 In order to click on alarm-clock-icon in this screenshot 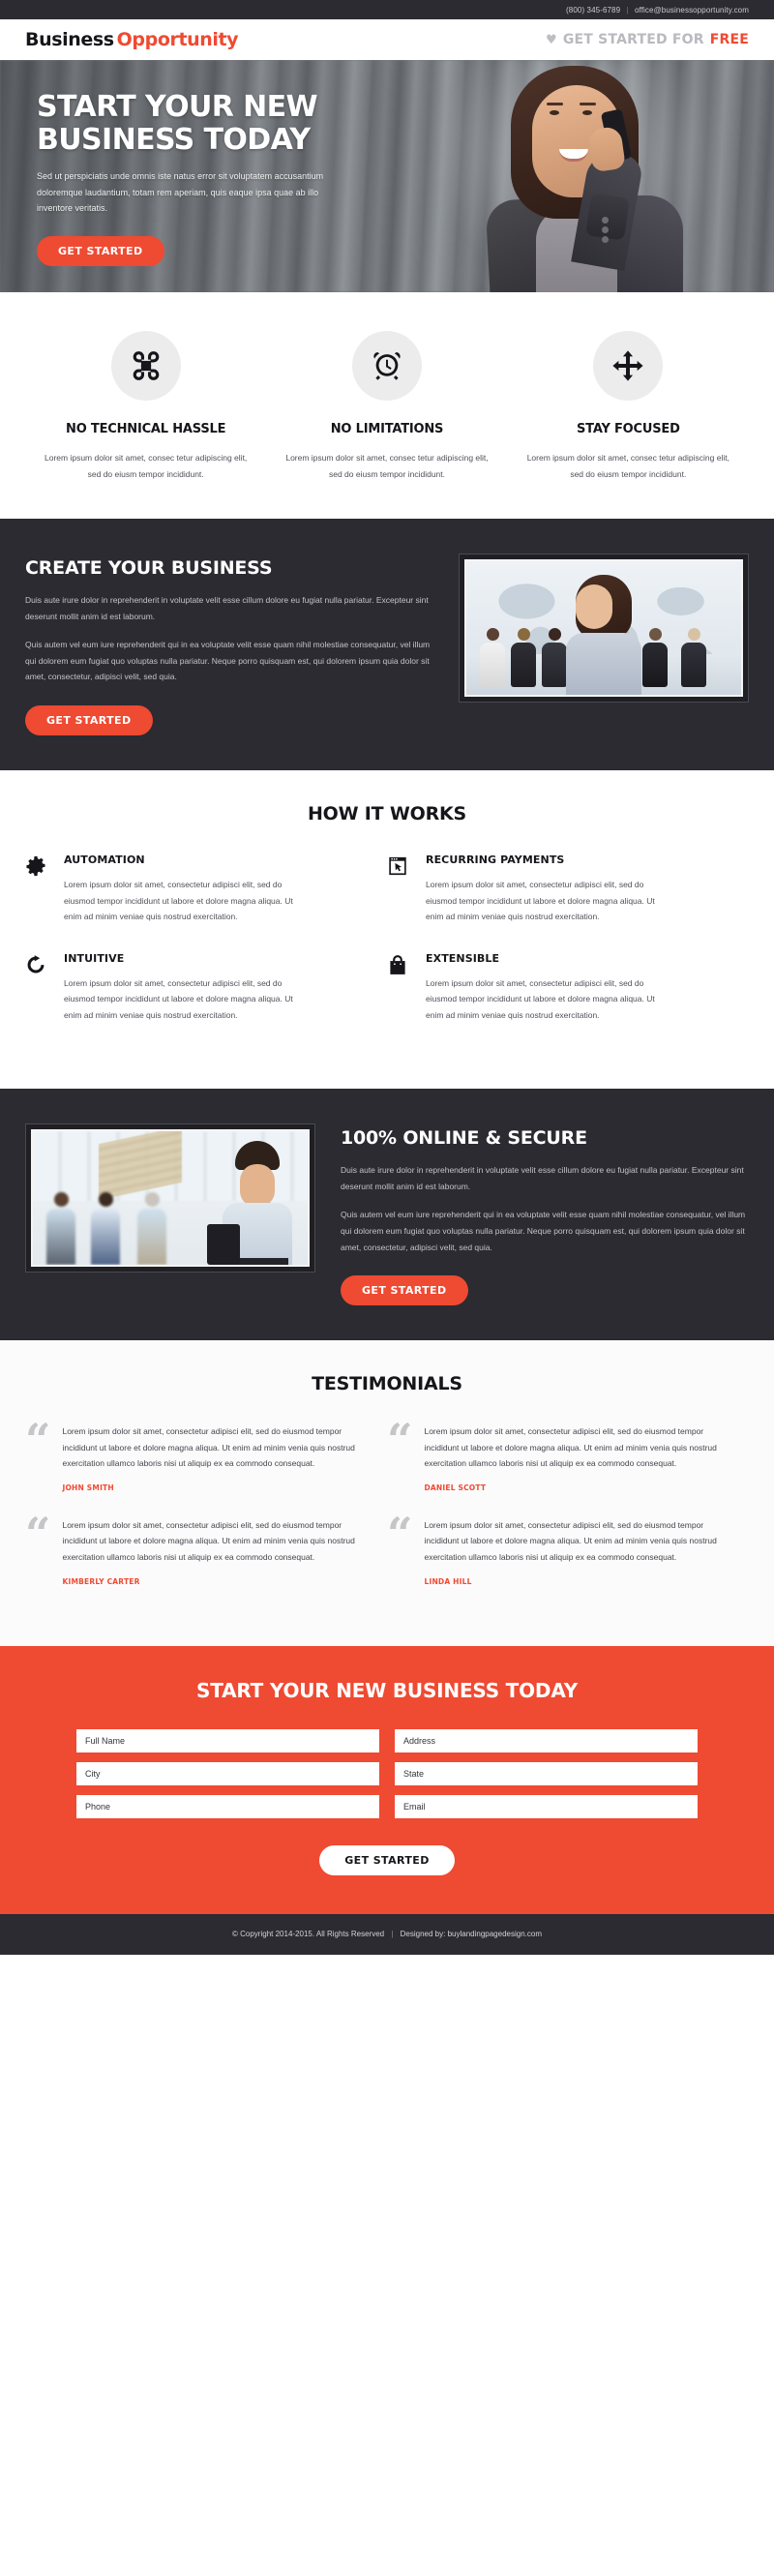, I will do `click(386, 366)`.